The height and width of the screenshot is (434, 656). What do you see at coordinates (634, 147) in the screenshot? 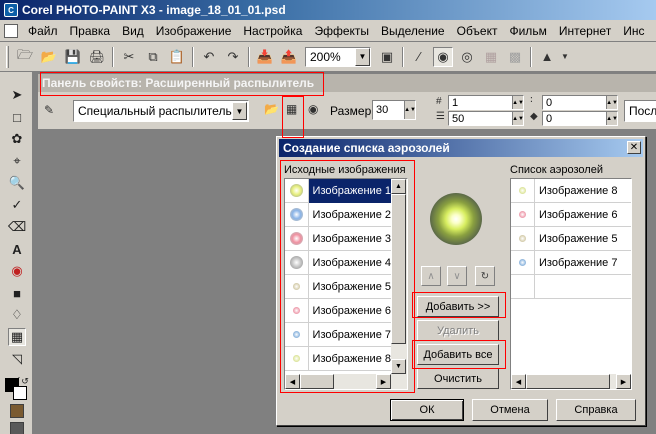
I see `close-icon: ✕` at bounding box center [634, 147].